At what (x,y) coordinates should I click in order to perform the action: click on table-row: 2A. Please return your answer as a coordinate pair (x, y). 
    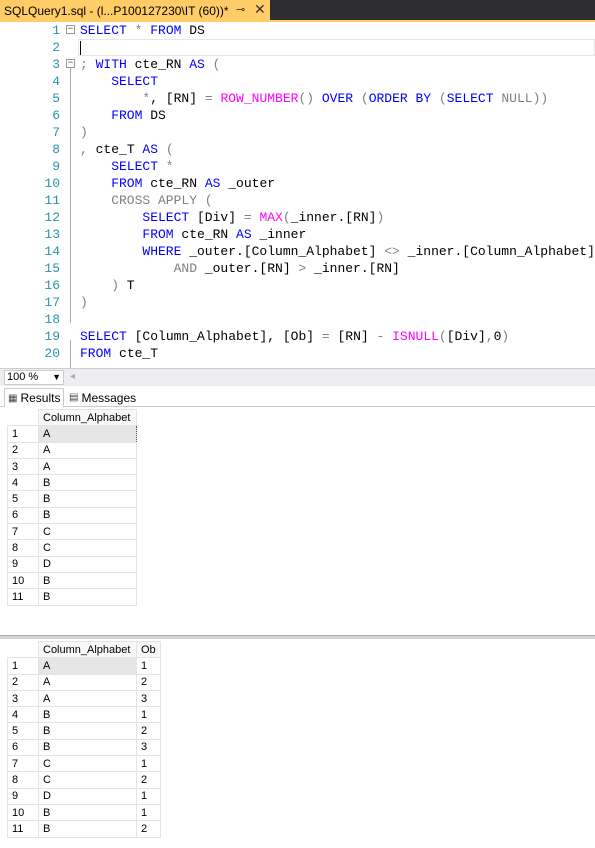
    Looking at the image, I should click on (72, 450).